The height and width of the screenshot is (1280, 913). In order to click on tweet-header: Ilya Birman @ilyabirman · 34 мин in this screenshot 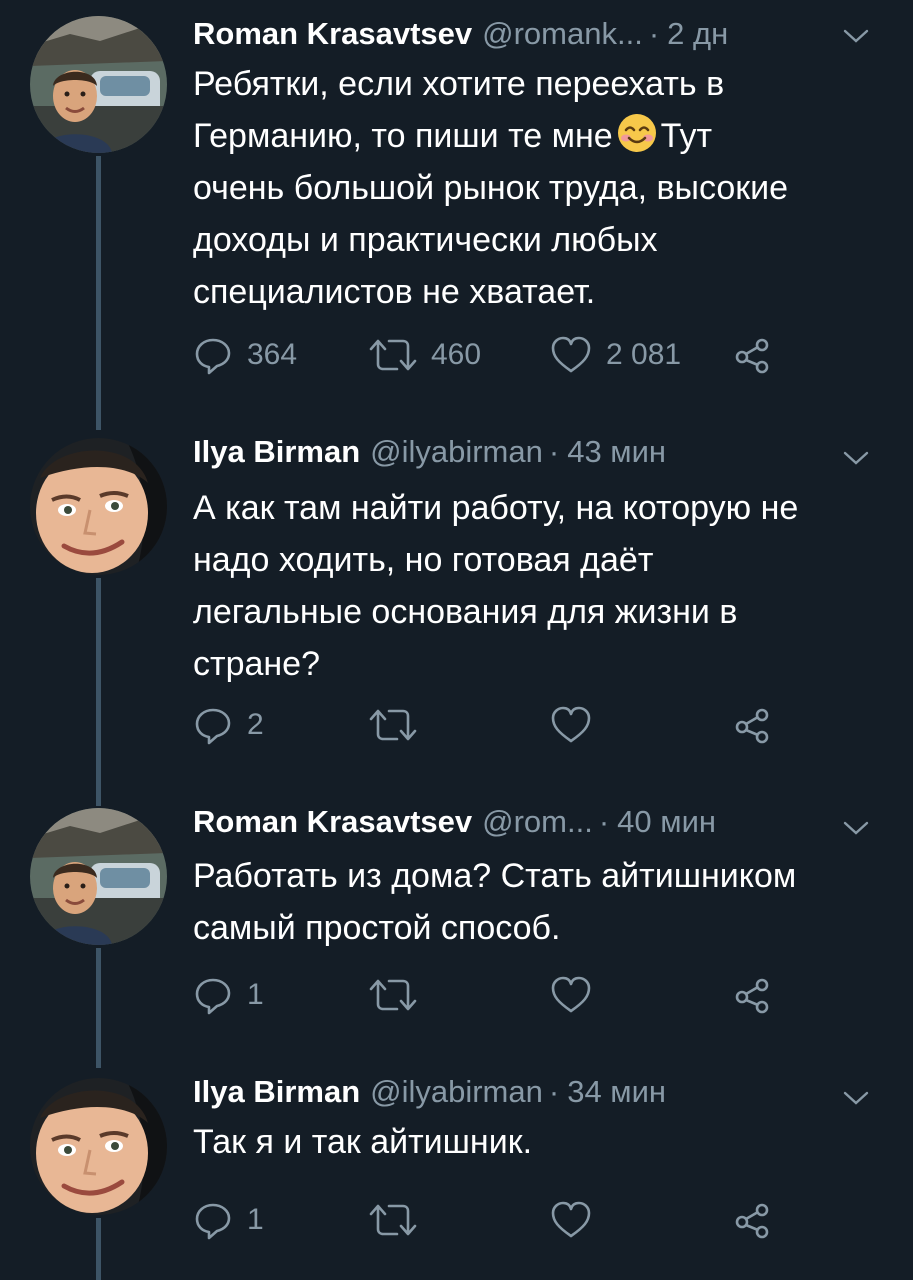, I will do `click(429, 1094)`.